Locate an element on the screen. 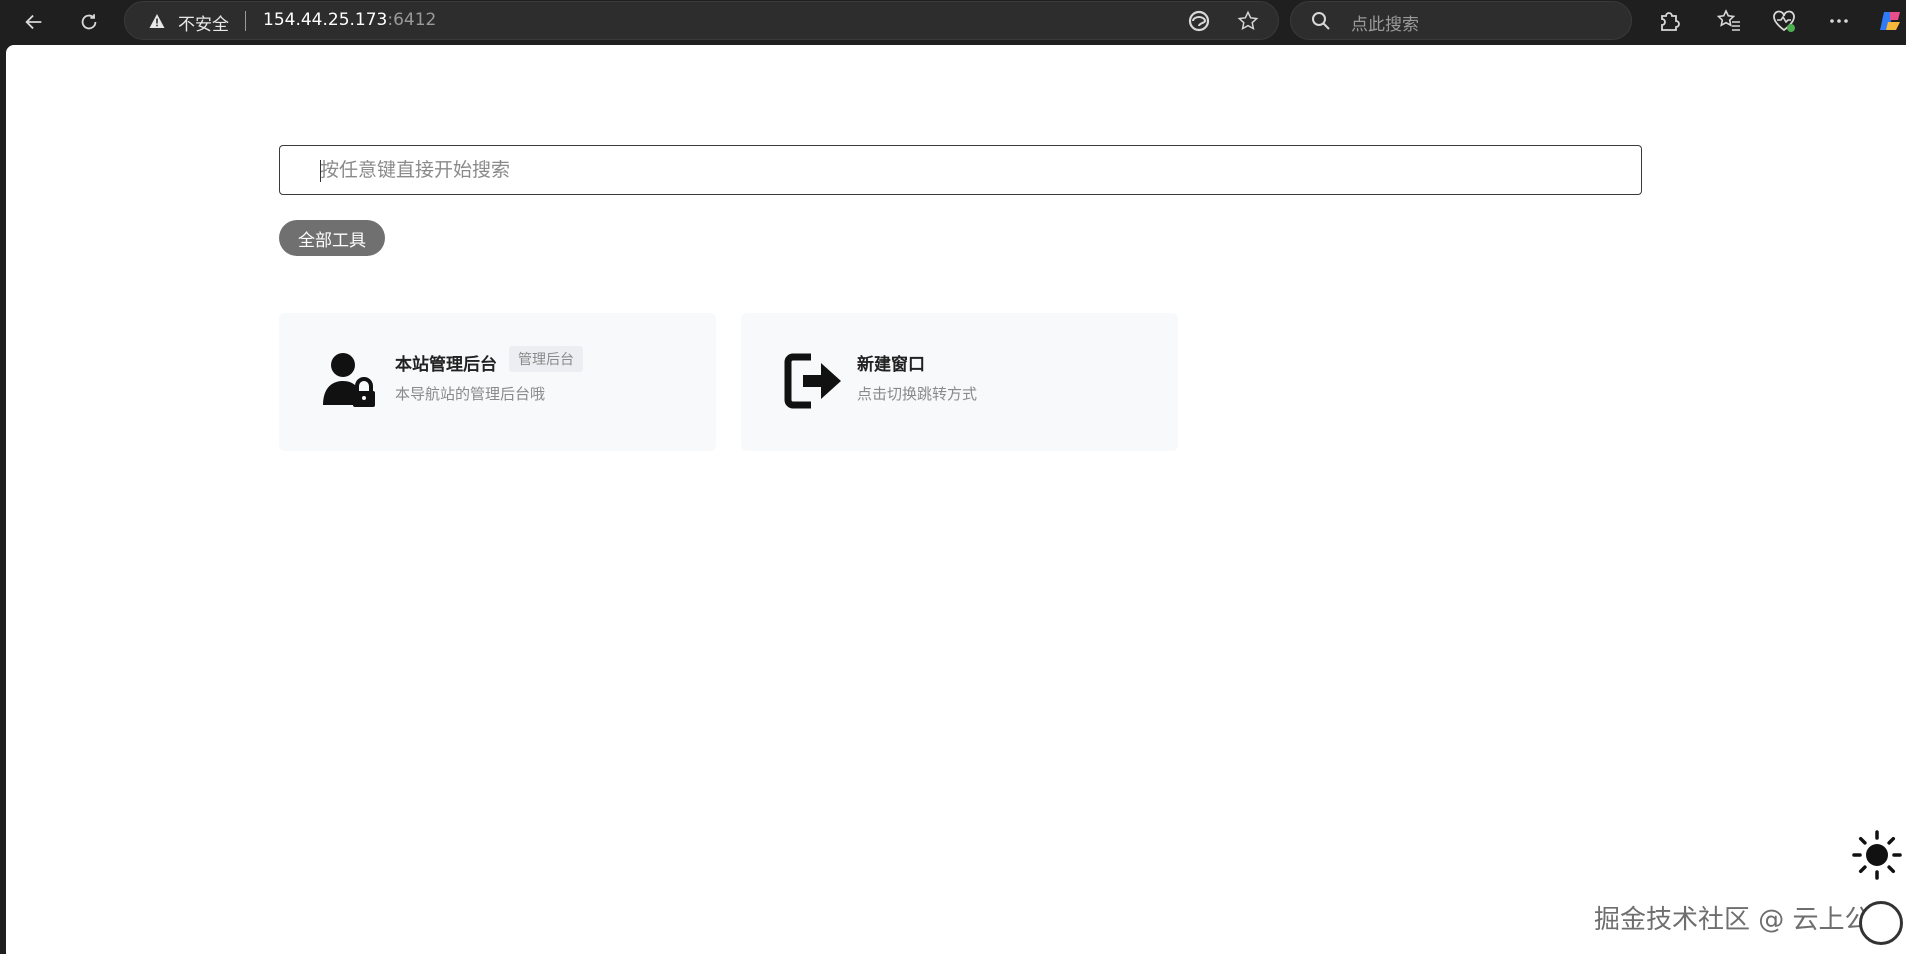  insecure-label: 不安全 is located at coordinates (203, 22).